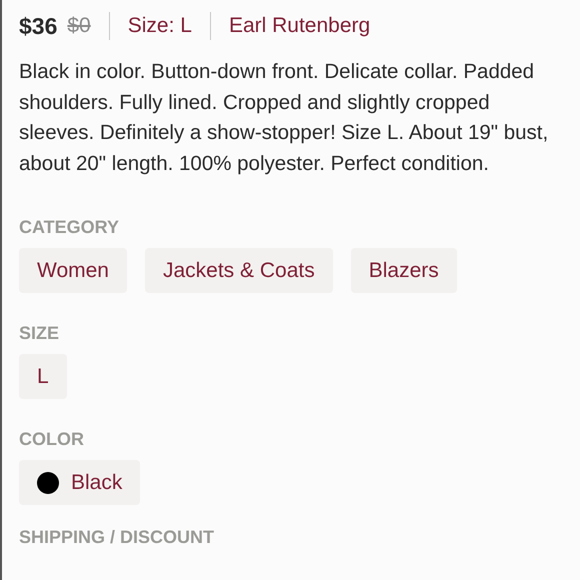  Describe the element at coordinates (39, 333) in the screenshot. I see `section-title: SIZE` at that location.